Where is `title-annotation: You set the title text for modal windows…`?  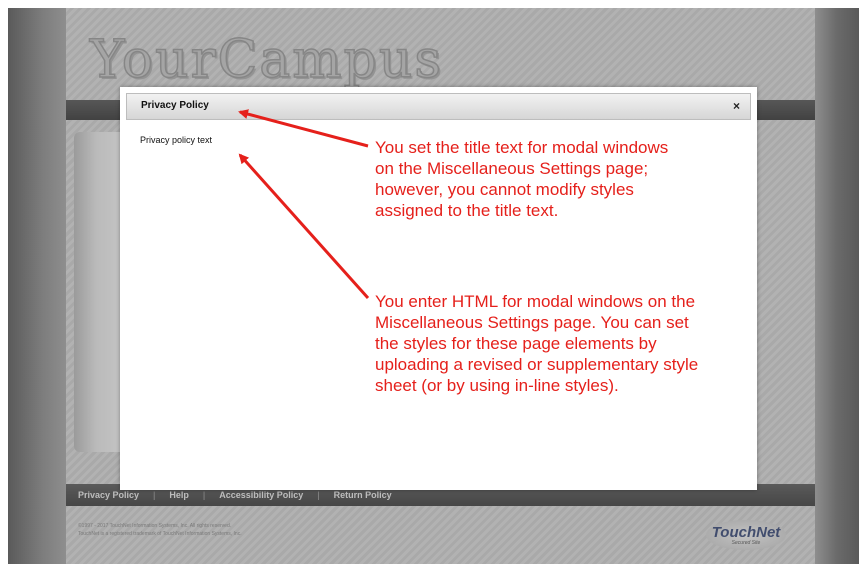
title-annotation: You set the title text for modal windows… is located at coordinates (522, 179).